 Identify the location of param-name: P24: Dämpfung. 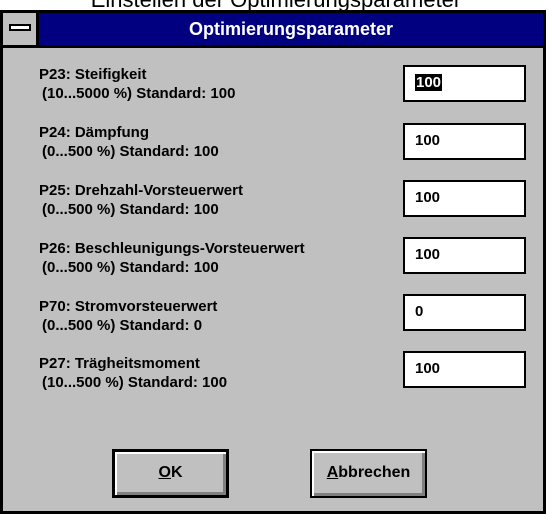
(94, 132).